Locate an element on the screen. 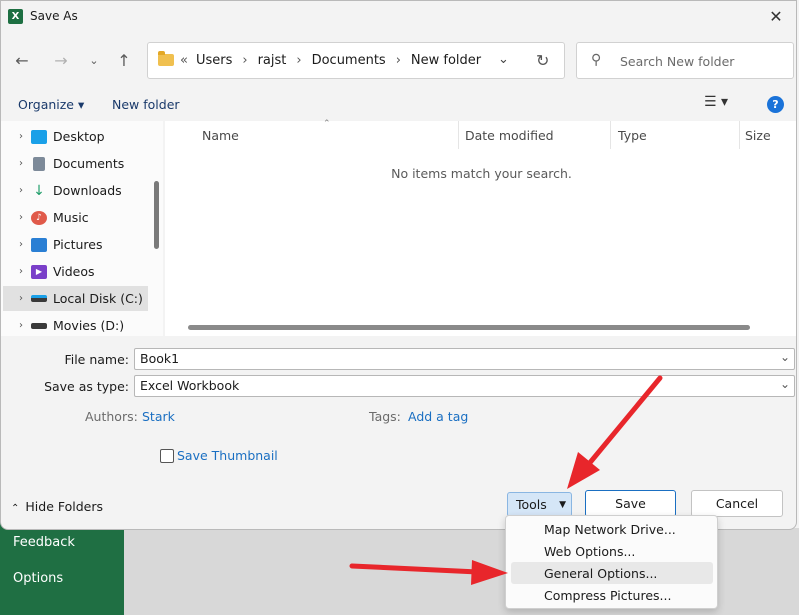  sidebar-item-label: Documents is located at coordinates (89, 163).